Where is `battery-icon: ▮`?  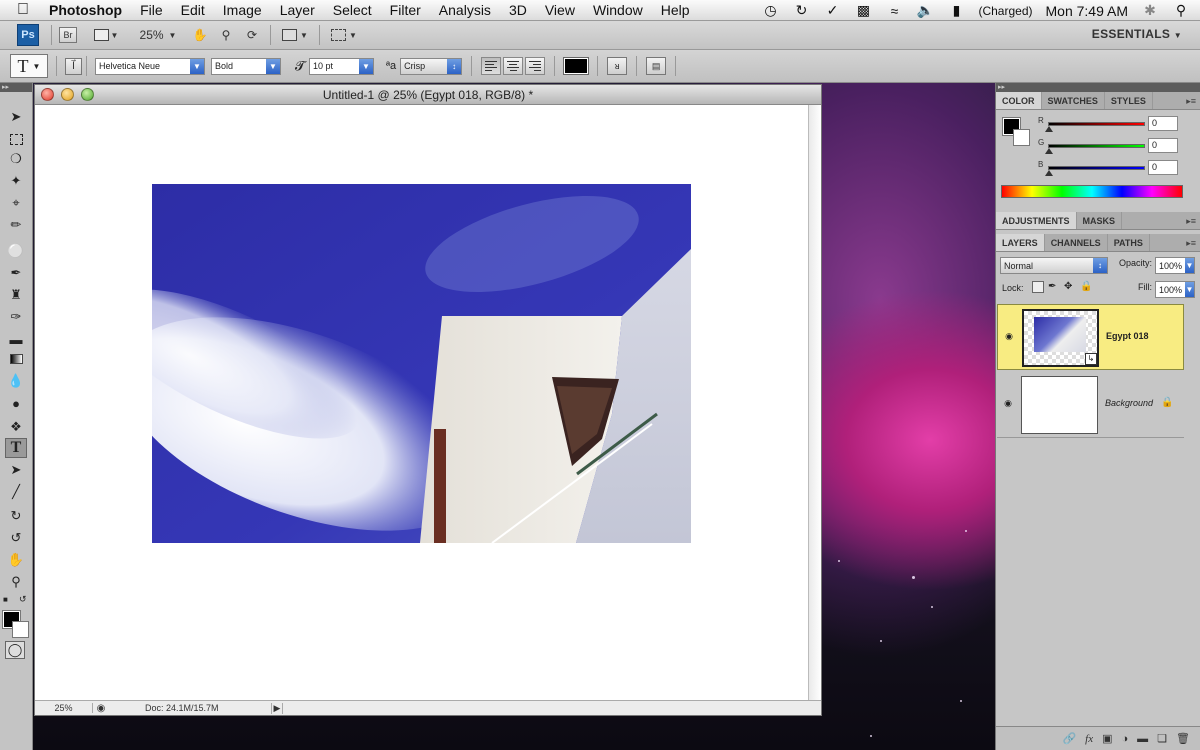
battery-icon: ▮ is located at coordinates (956, 10).